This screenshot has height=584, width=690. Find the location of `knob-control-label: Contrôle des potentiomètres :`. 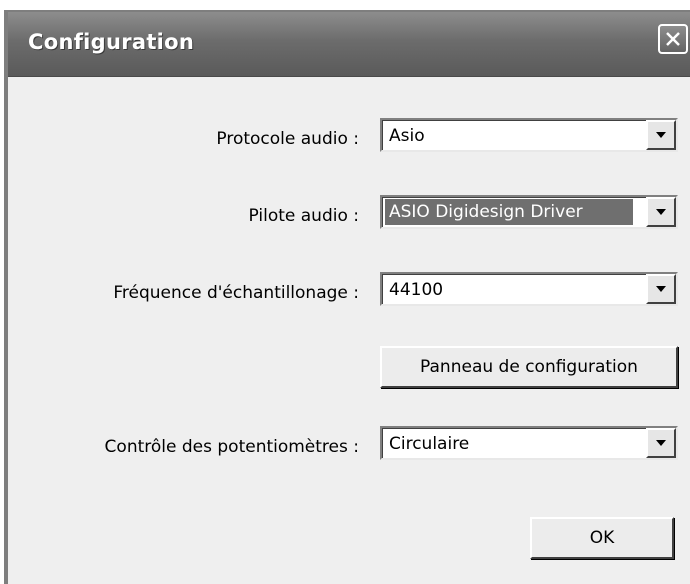

knob-control-label: Contrôle des potentiomètres : is located at coordinates (231, 447).